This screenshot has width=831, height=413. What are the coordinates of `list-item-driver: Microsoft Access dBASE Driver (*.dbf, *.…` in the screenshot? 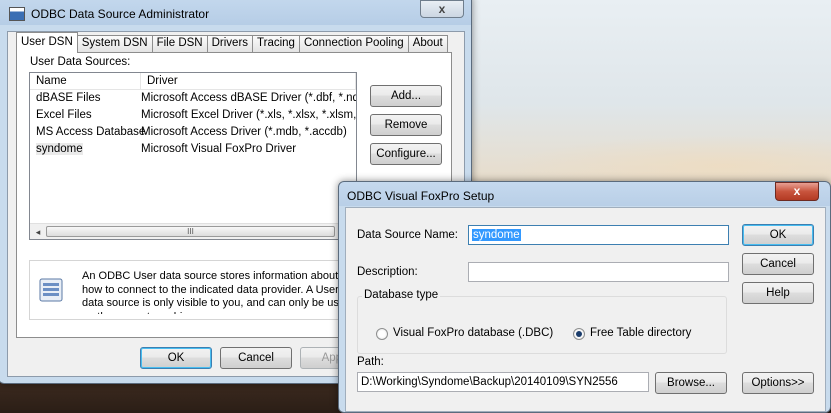 It's located at (248, 98).